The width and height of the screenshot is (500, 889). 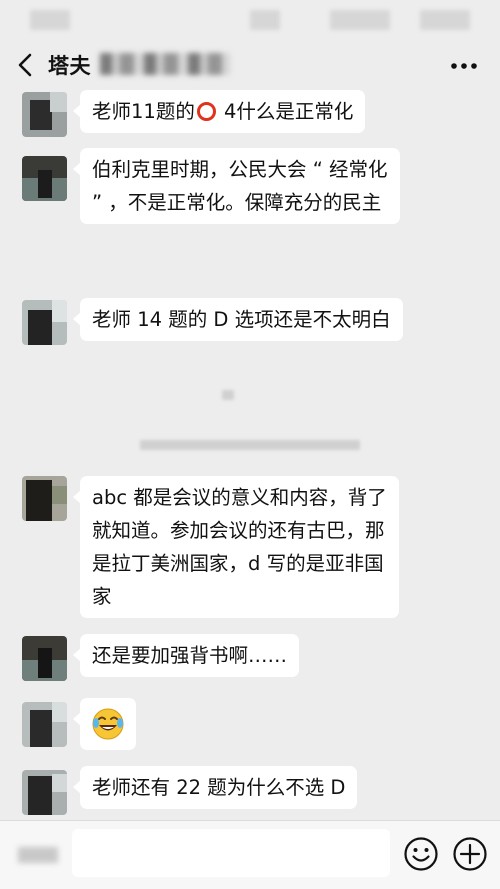 What do you see at coordinates (470, 854) in the screenshot?
I see `plus-circle-icon` at bounding box center [470, 854].